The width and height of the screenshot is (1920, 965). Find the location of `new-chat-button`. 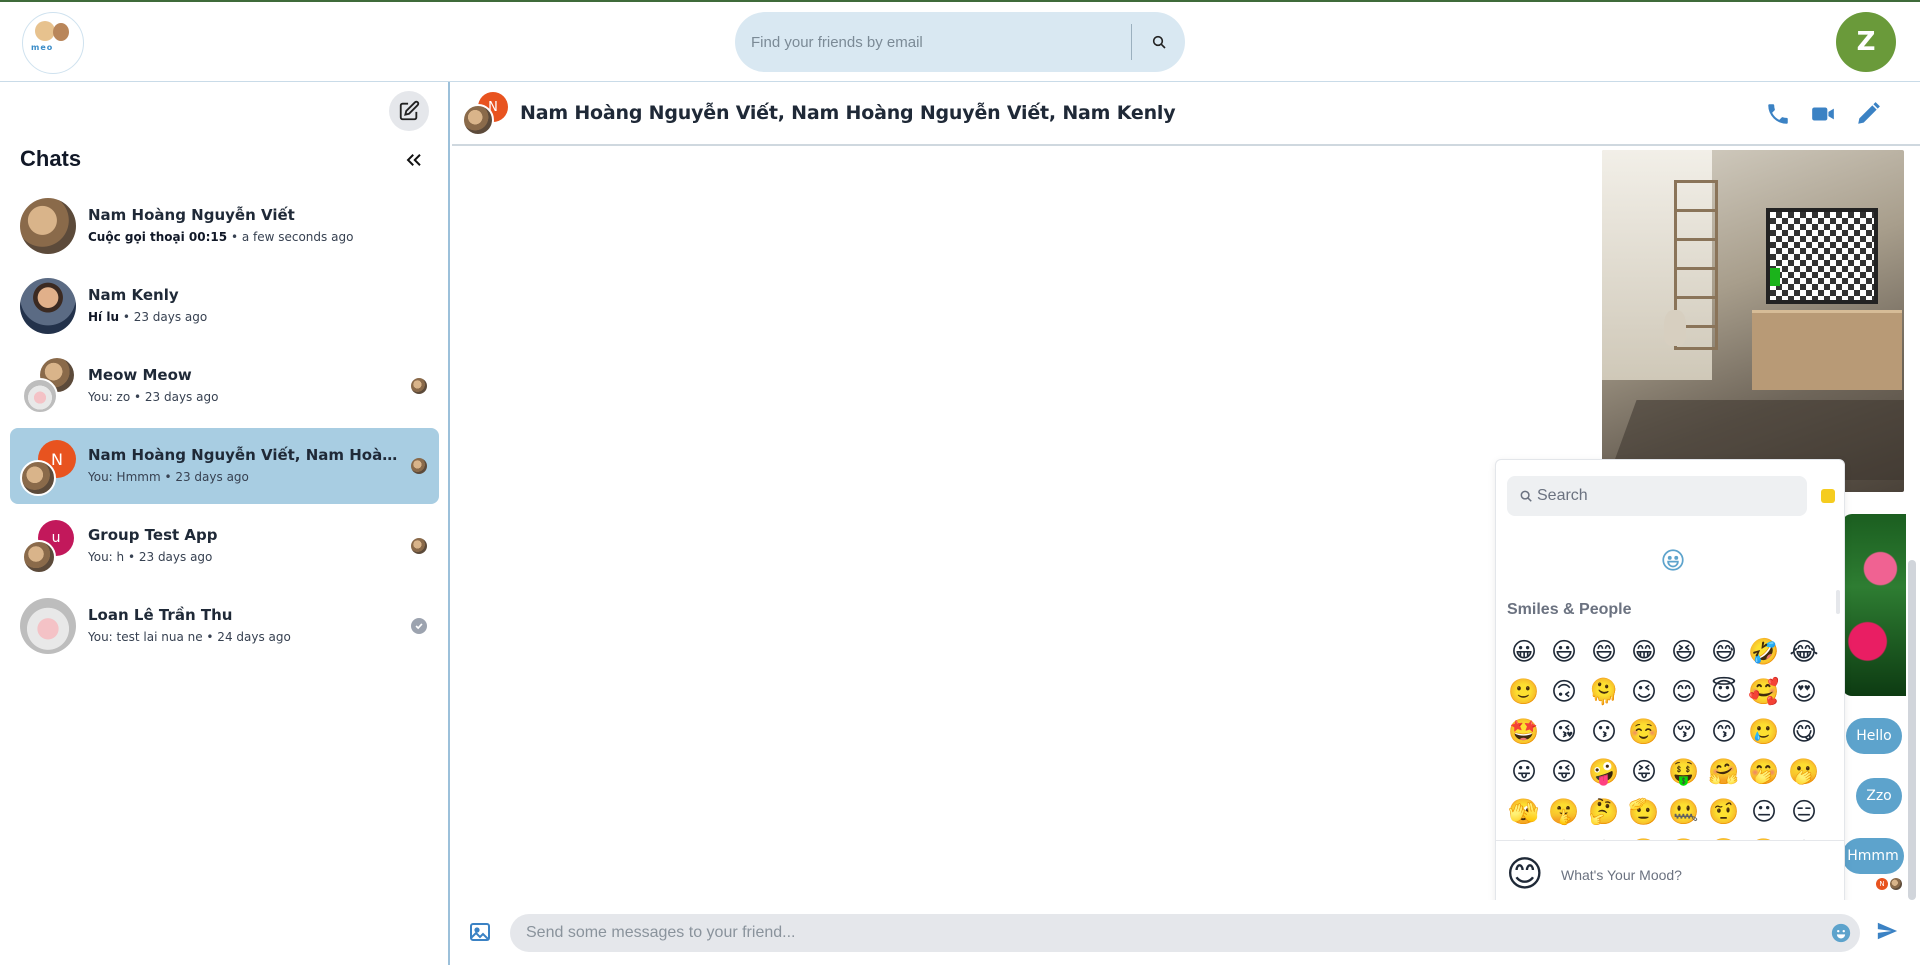

new-chat-button is located at coordinates (409, 111).